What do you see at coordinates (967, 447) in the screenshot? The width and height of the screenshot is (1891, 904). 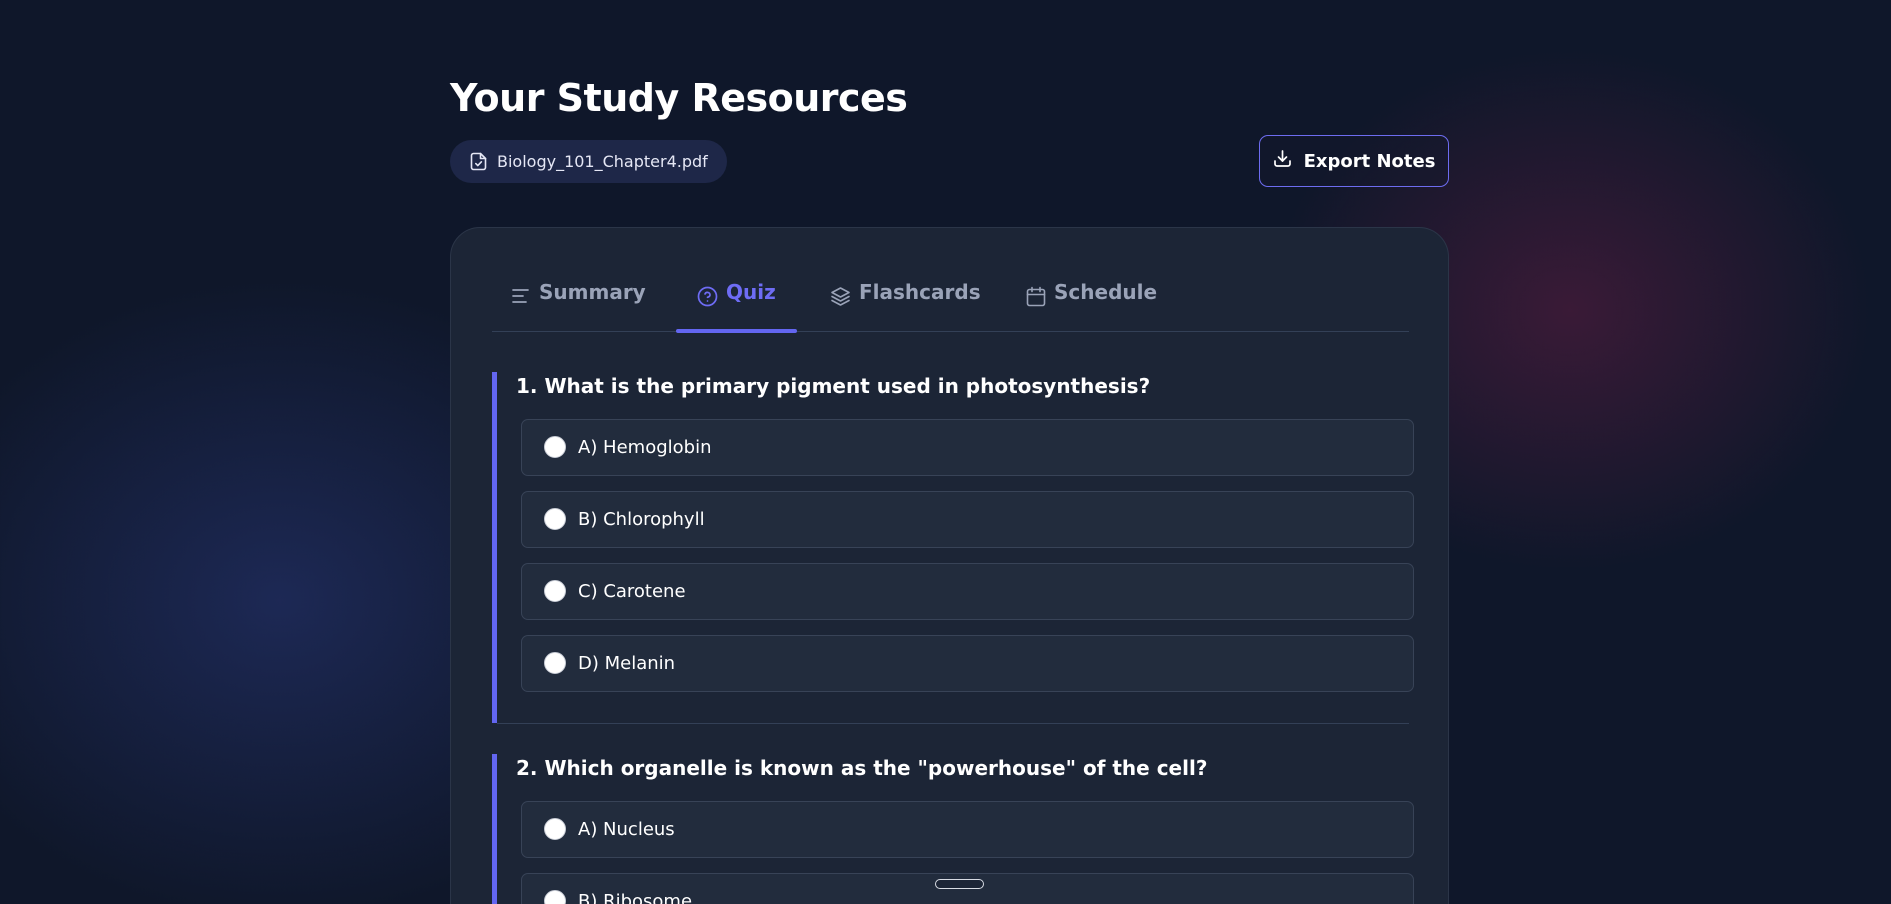 I see `answer-option: A) Hemoglobin` at bounding box center [967, 447].